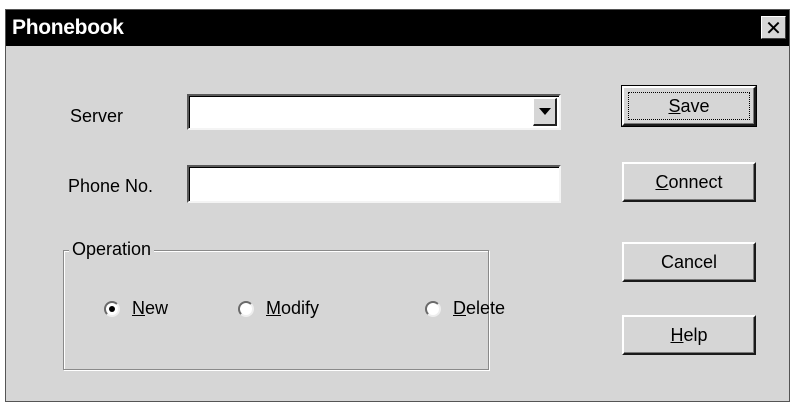 The image size is (794, 404). I want to click on connect-button: Connect, so click(689, 182).